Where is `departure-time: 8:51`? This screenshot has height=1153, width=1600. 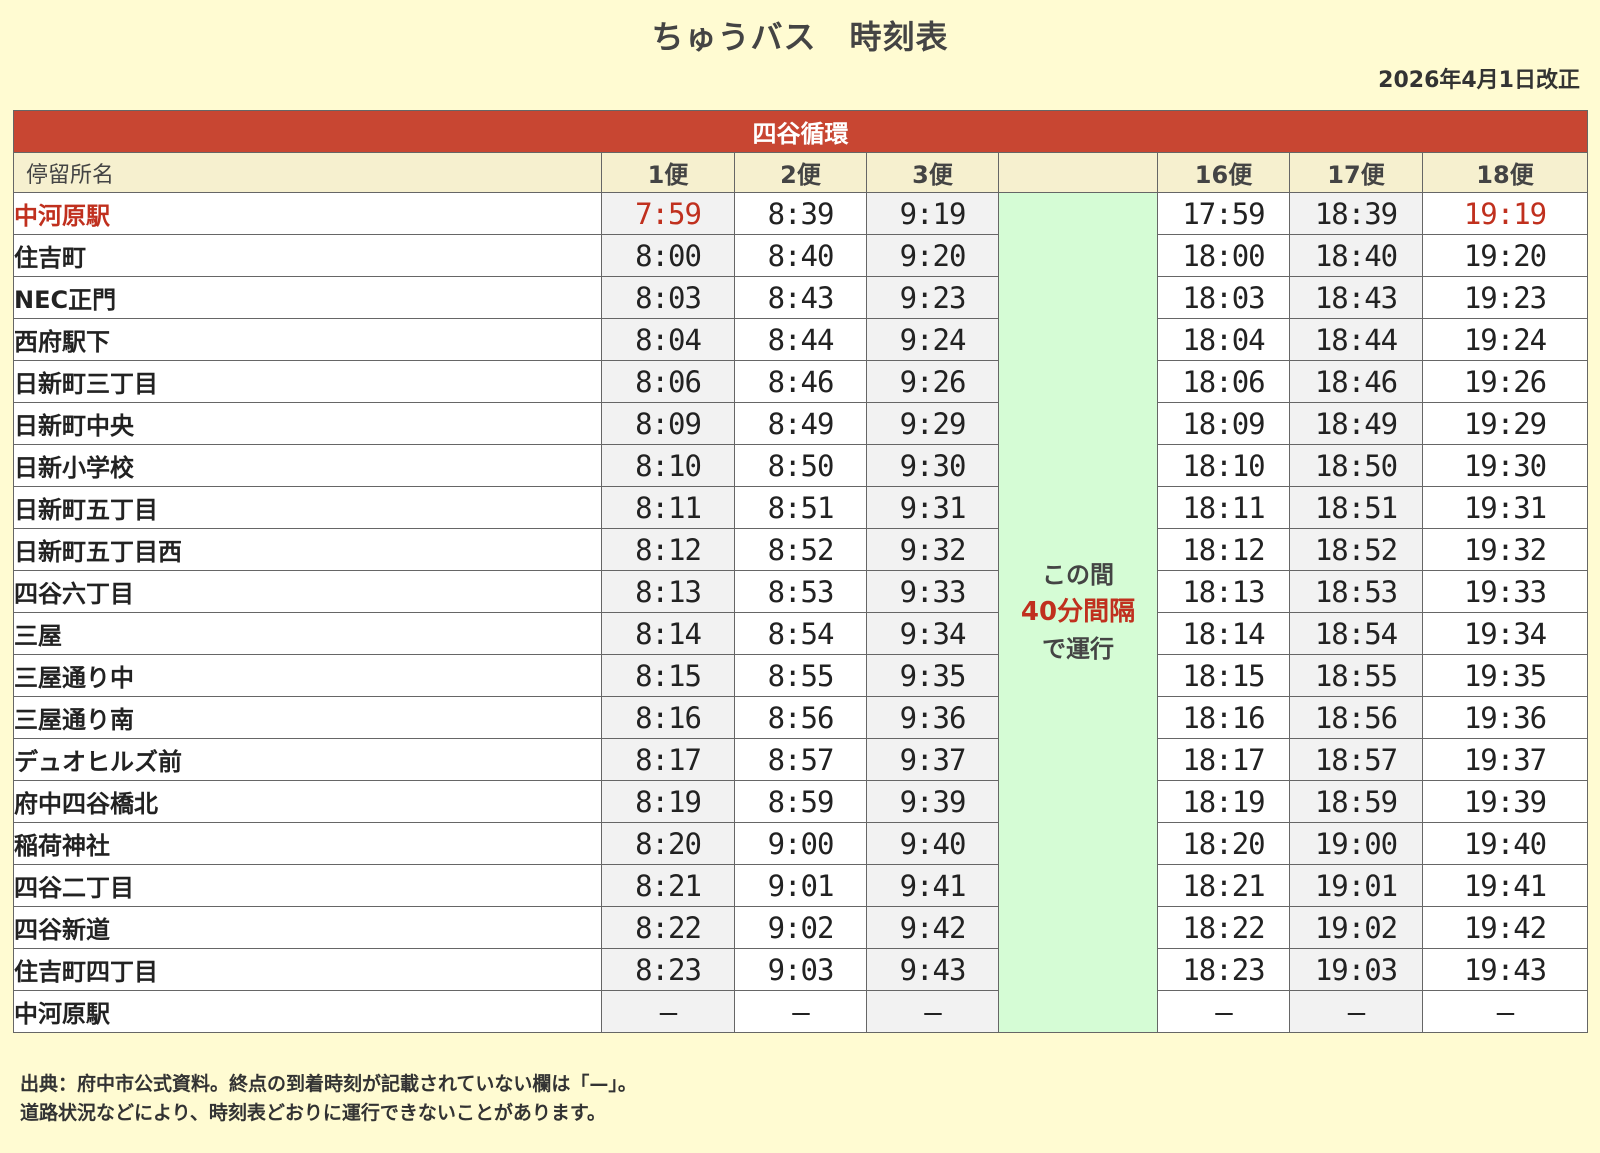
departure-time: 8:51 is located at coordinates (800, 507).